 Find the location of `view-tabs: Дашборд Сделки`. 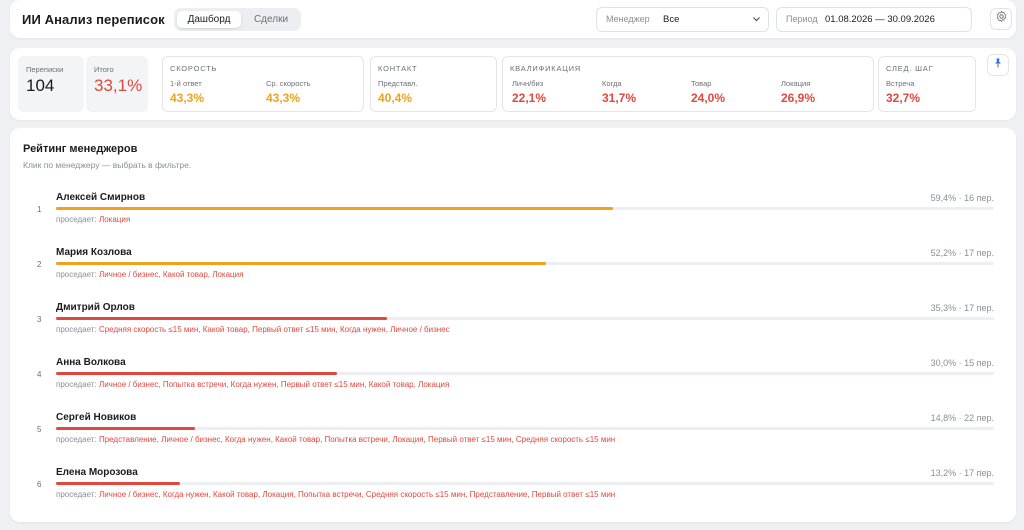

view-tabs: Дашборд Сделки is located at coordinates (237, 19).